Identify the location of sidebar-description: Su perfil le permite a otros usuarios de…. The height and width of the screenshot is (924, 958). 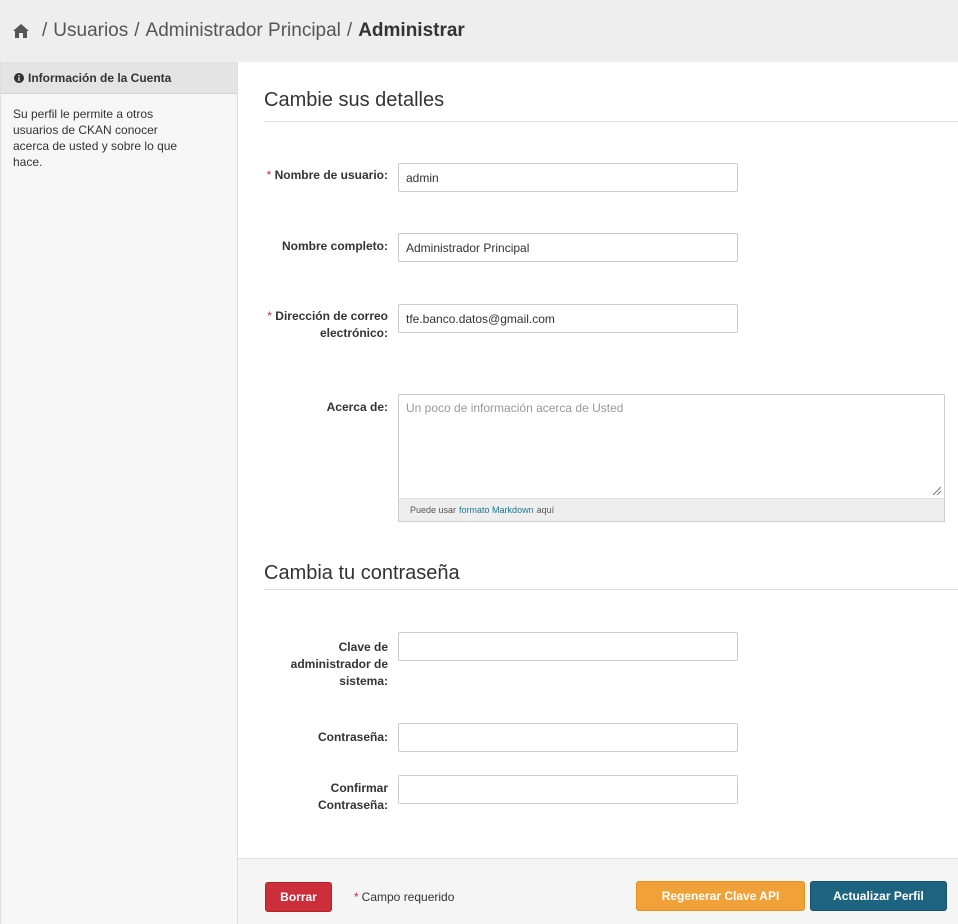
(95, 138).